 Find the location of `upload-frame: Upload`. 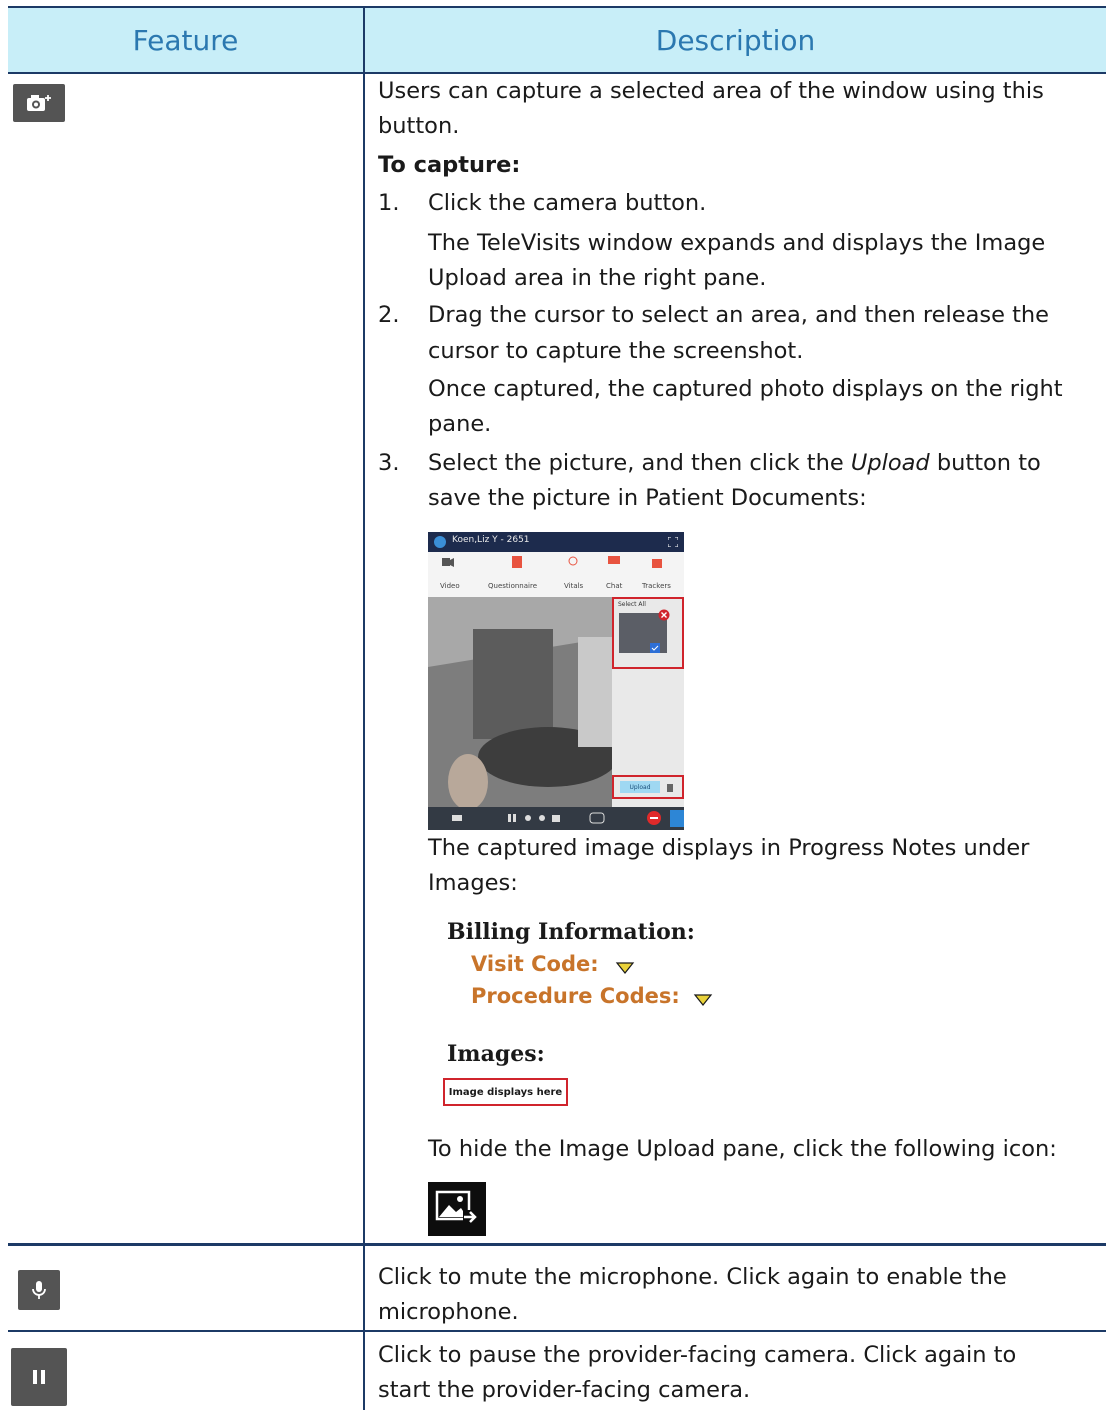

upload-frame: Upload is located at coordinates (648, 787).